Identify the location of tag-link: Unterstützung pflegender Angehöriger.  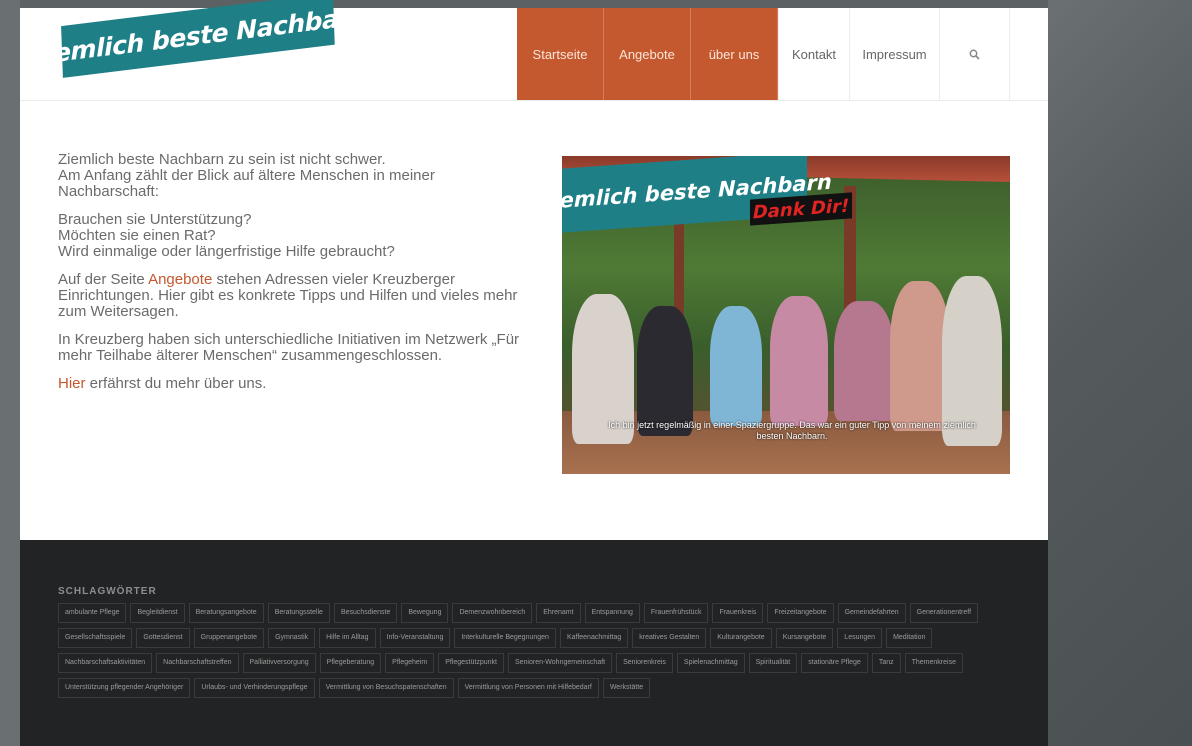
(124, 688).